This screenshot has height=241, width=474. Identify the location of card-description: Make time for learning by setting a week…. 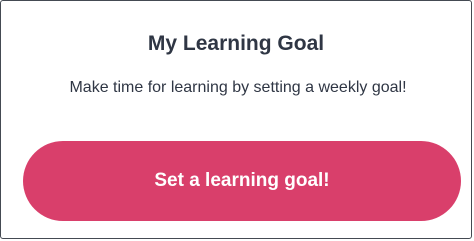
(238, 87).